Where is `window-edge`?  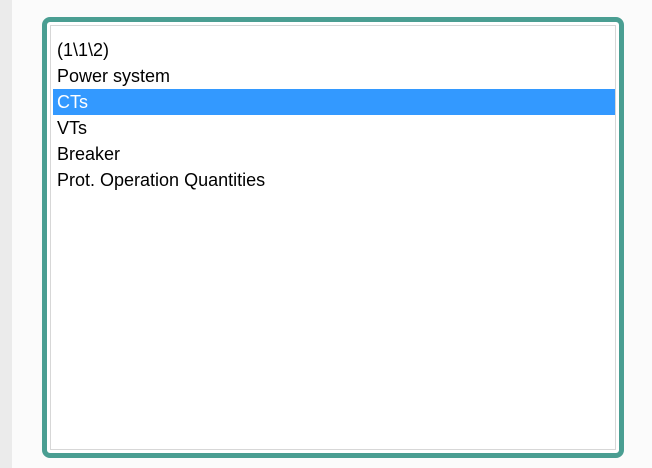
window-edge is located at coordinates (6, 234).